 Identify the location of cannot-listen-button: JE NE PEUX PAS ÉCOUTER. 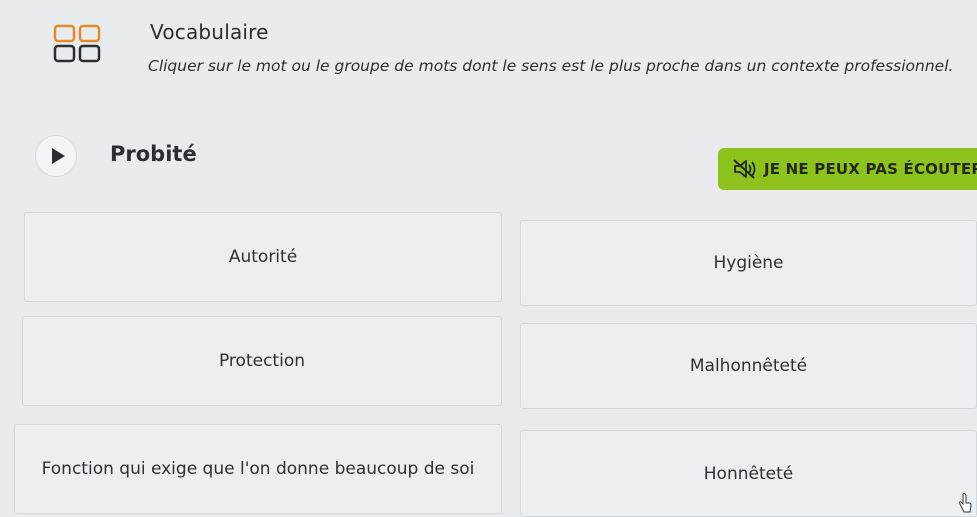
(847, 169).